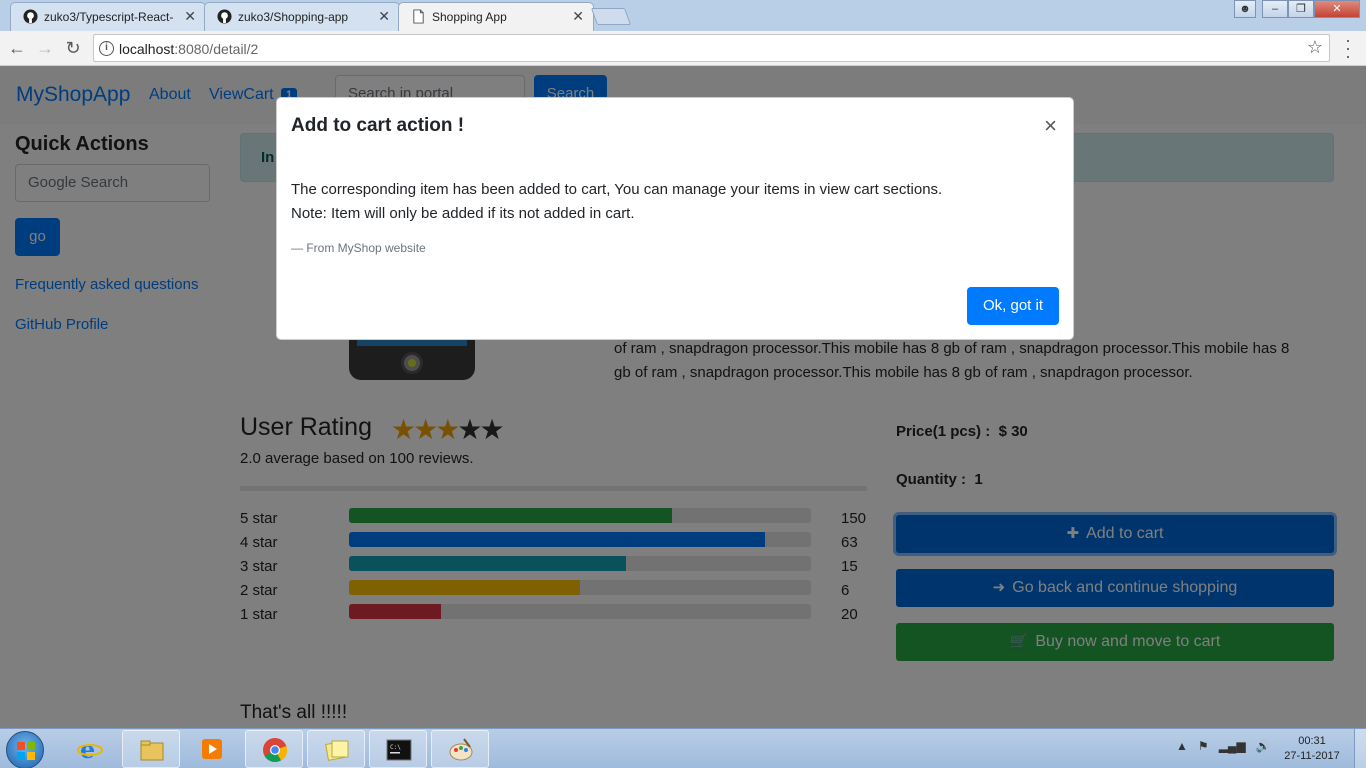 The width and height of the screenshot is (1366, 768). Describe the element at coordinates (1312, 749) in the screenshot. I see `system-clock: 00:31 27-11-2017` at that location.